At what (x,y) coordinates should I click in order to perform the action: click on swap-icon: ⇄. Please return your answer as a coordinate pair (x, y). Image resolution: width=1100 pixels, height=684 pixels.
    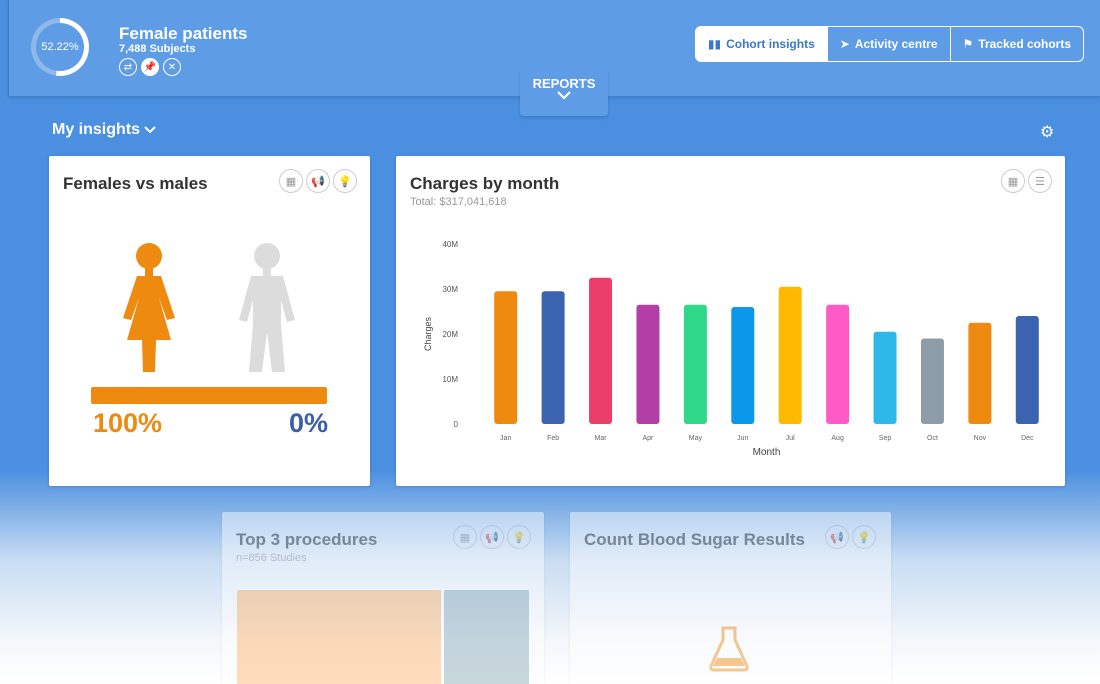
    Looking at the image, I should click on (128, 67).